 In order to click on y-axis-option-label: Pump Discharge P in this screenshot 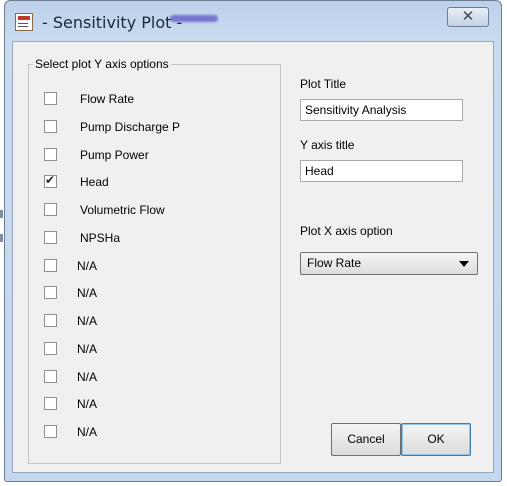, I will do `click(130, 127)`.